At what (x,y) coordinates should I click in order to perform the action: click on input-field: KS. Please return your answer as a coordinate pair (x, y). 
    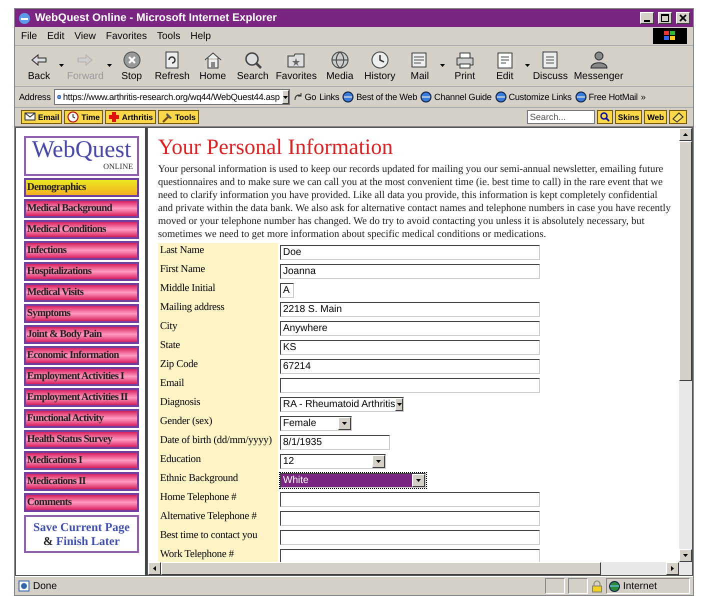
    Looking at the image, I should click on (410, 347).